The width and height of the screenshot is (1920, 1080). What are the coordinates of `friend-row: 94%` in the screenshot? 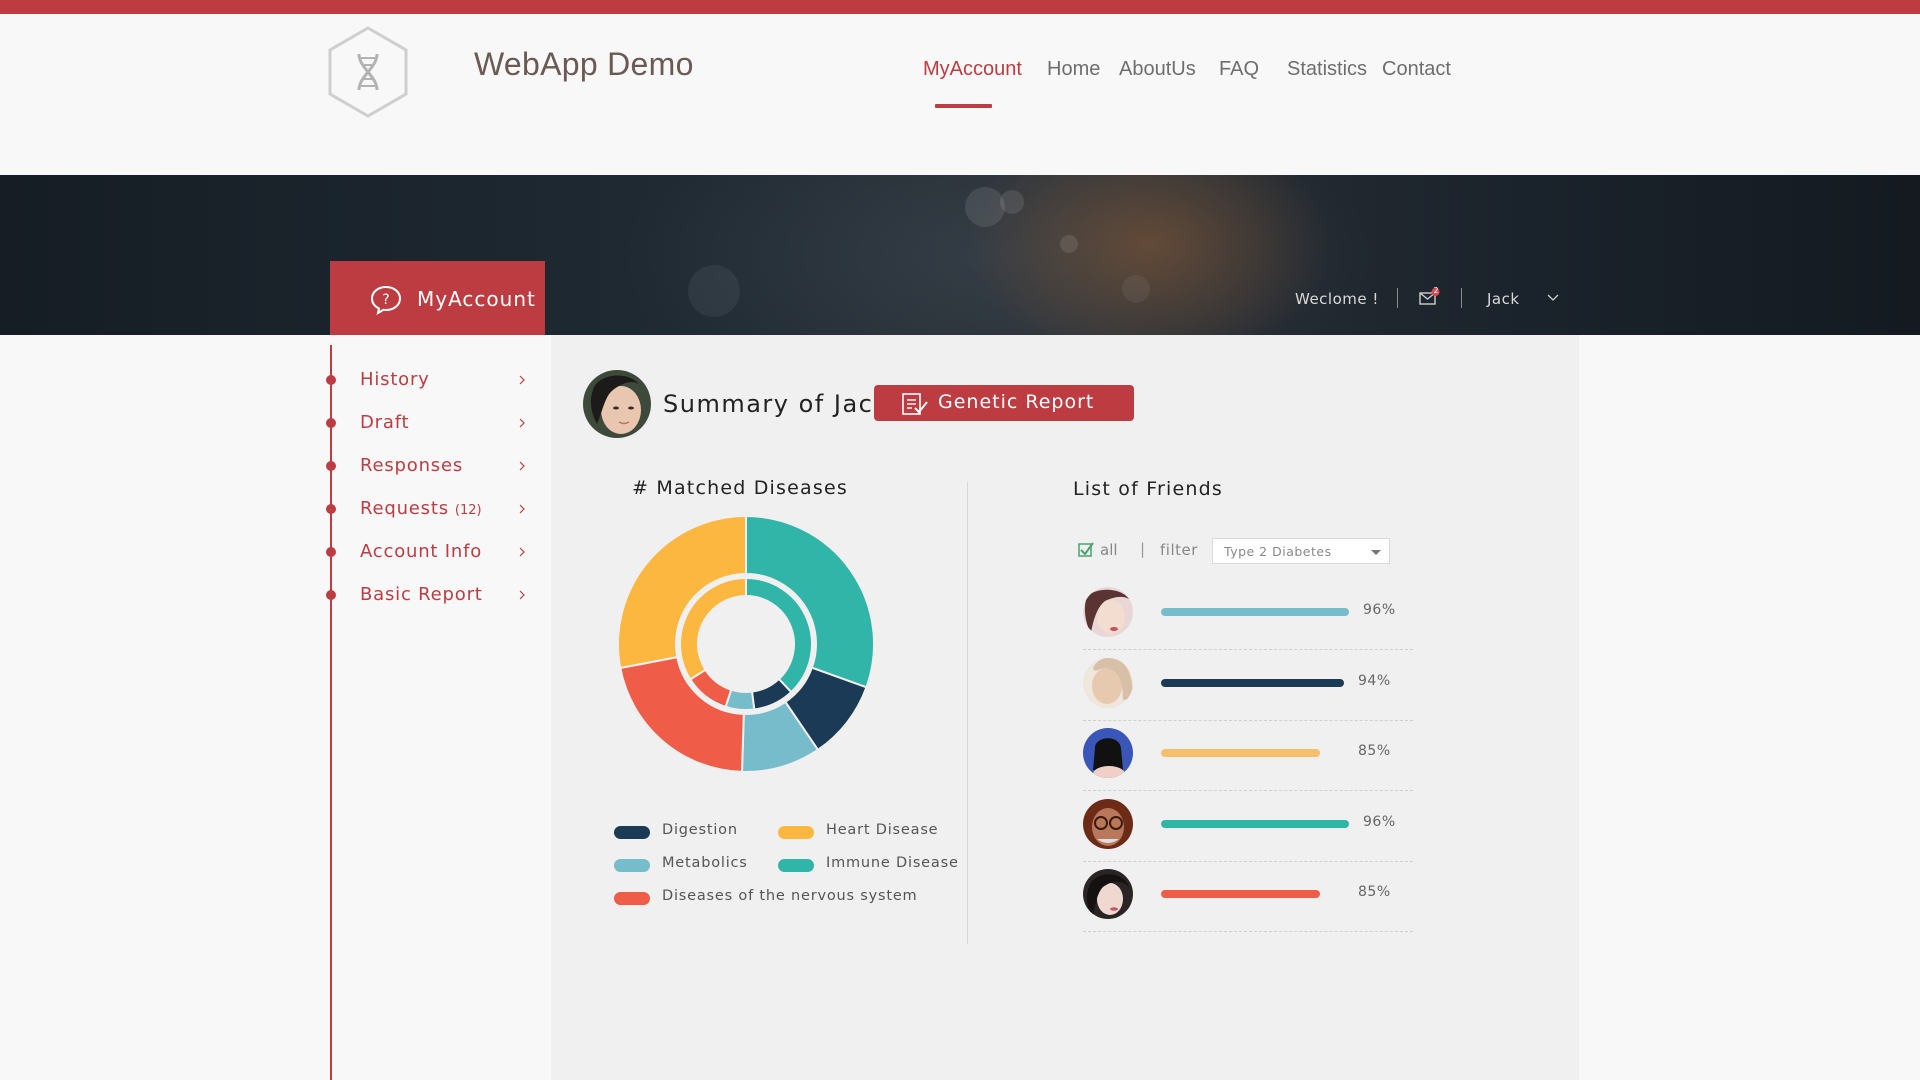 It's located at (1248, 686).